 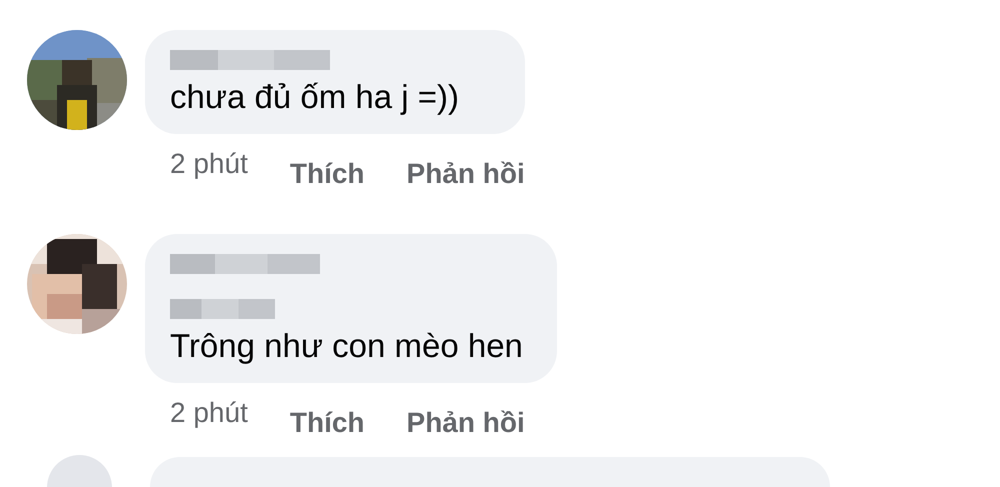 What do you see at coordinates (346, 346) in the screenshot?
I see `comment-text: Trông như con mèo hen` at bounding box center [346, 346].